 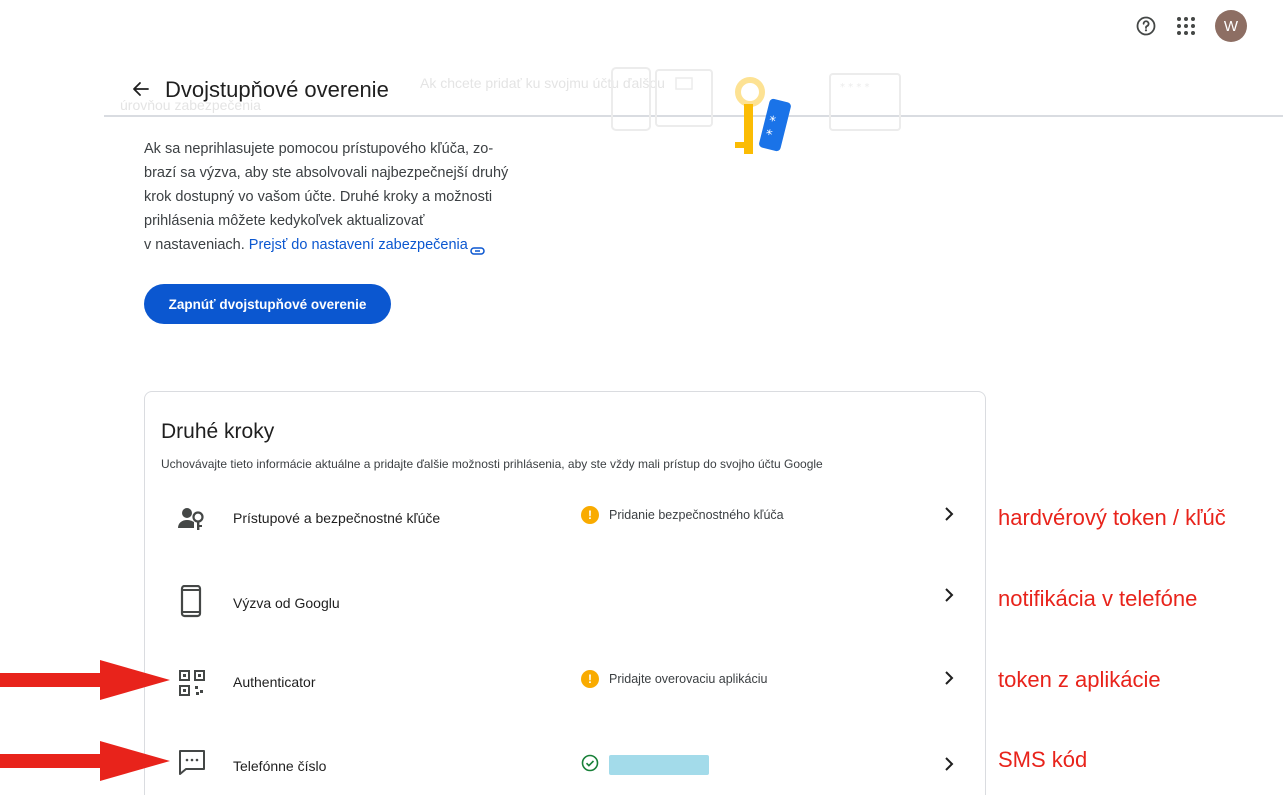 What do you see at coordinates (1098, 598) in the screenshot?
I see `annotation-phone-notification: notifikácia v telefóne` at bounding box center [1098, 598].